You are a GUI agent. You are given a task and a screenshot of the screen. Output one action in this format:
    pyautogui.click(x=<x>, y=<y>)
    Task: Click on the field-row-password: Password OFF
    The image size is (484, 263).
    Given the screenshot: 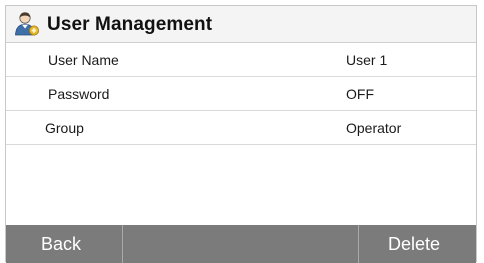 What is the action you would take?
    pyautogui.click(x=241, y=94)
    